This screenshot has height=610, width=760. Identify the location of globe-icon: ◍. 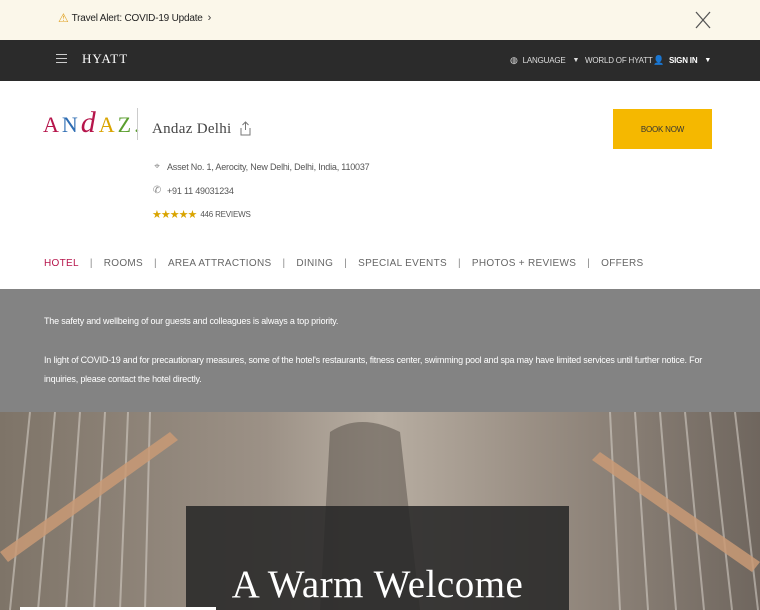
(514, 60).